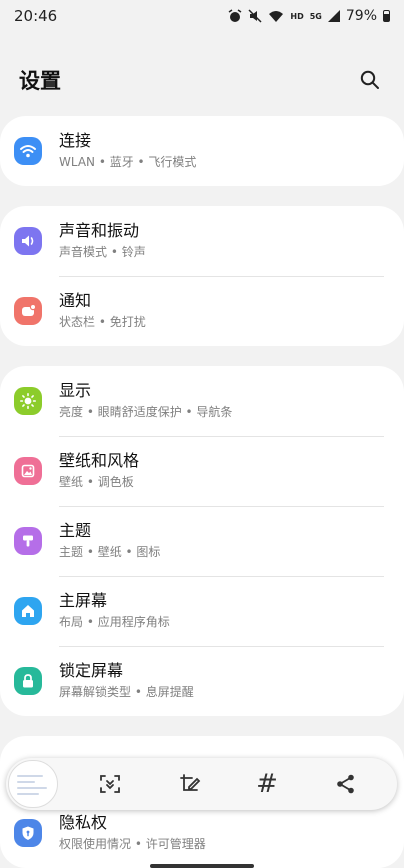  Describe the element at coordinates (28, 311) in the screenshot. I see `notification-icon` at that location.